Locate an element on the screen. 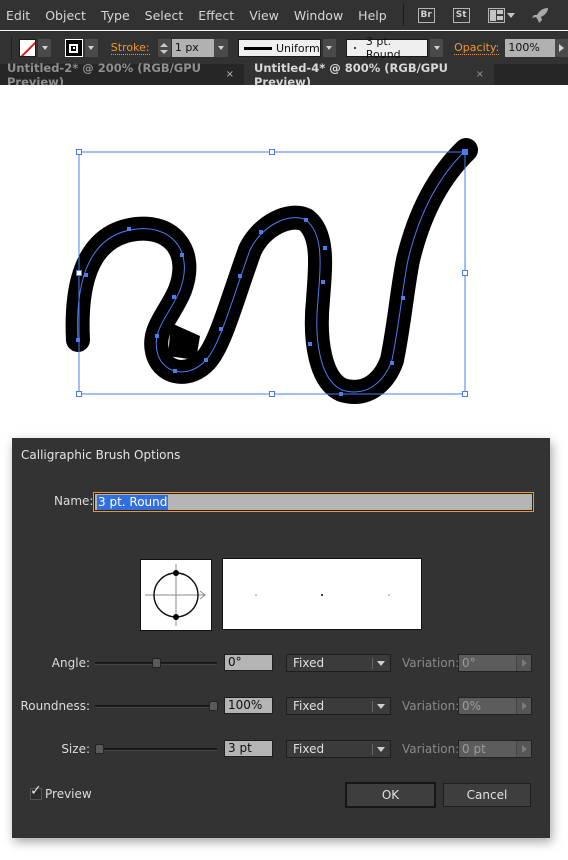  brush-shape-editor is located at coordinates (176, 595).